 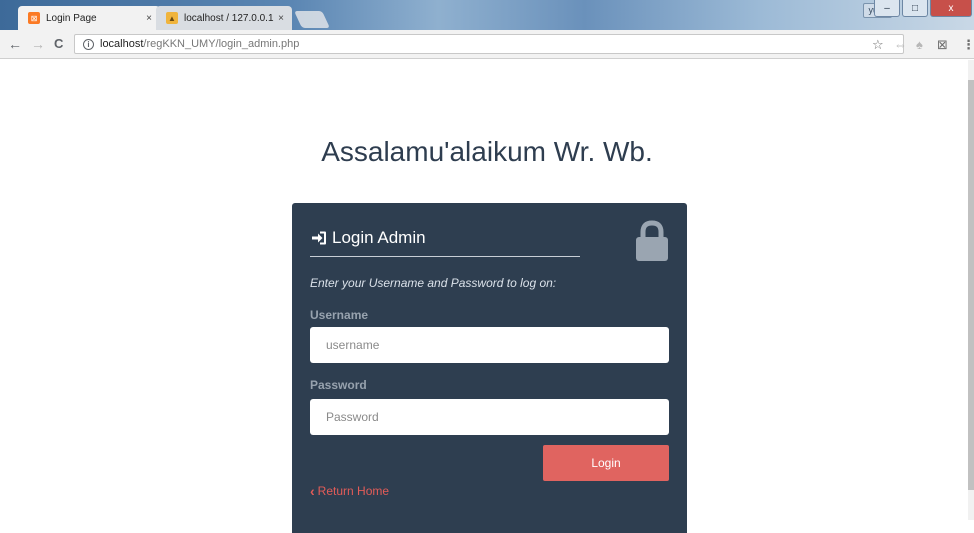 I want to click on password-input, so click(x=489, y=417).